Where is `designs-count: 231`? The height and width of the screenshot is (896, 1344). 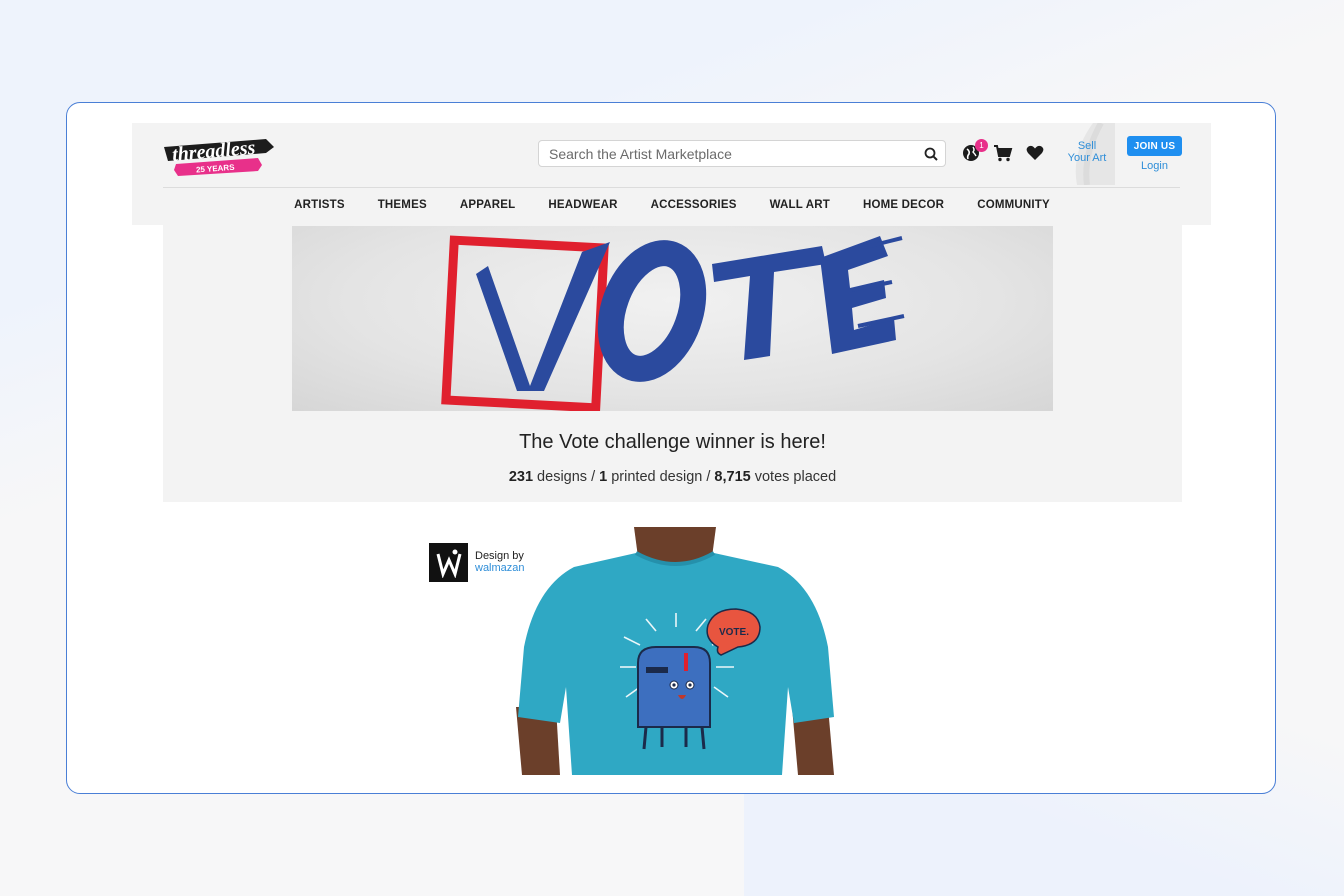
designs-count: 231 is located at coordinates (521, 477).